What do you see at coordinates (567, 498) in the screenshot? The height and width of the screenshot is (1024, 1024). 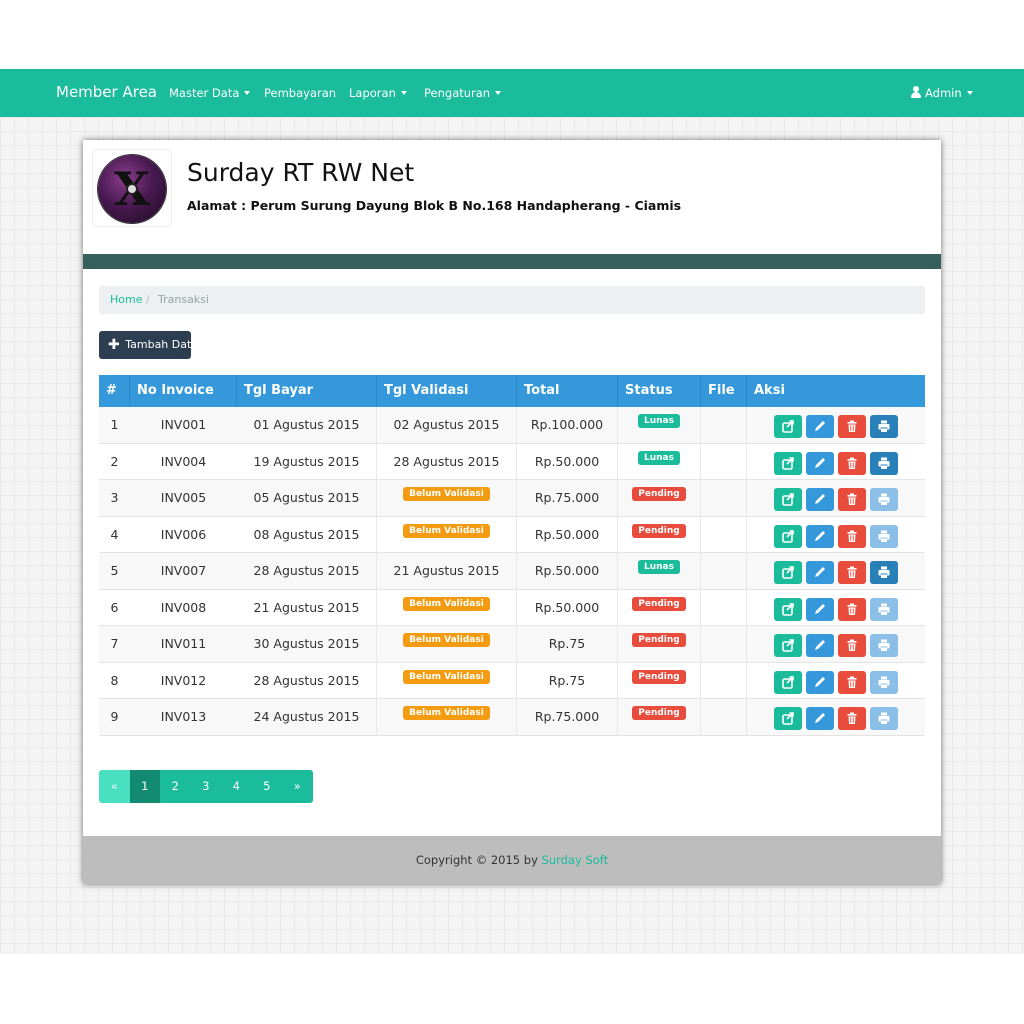 I see `cell-total: Rp.75.000` at bounding box center [567, 498].